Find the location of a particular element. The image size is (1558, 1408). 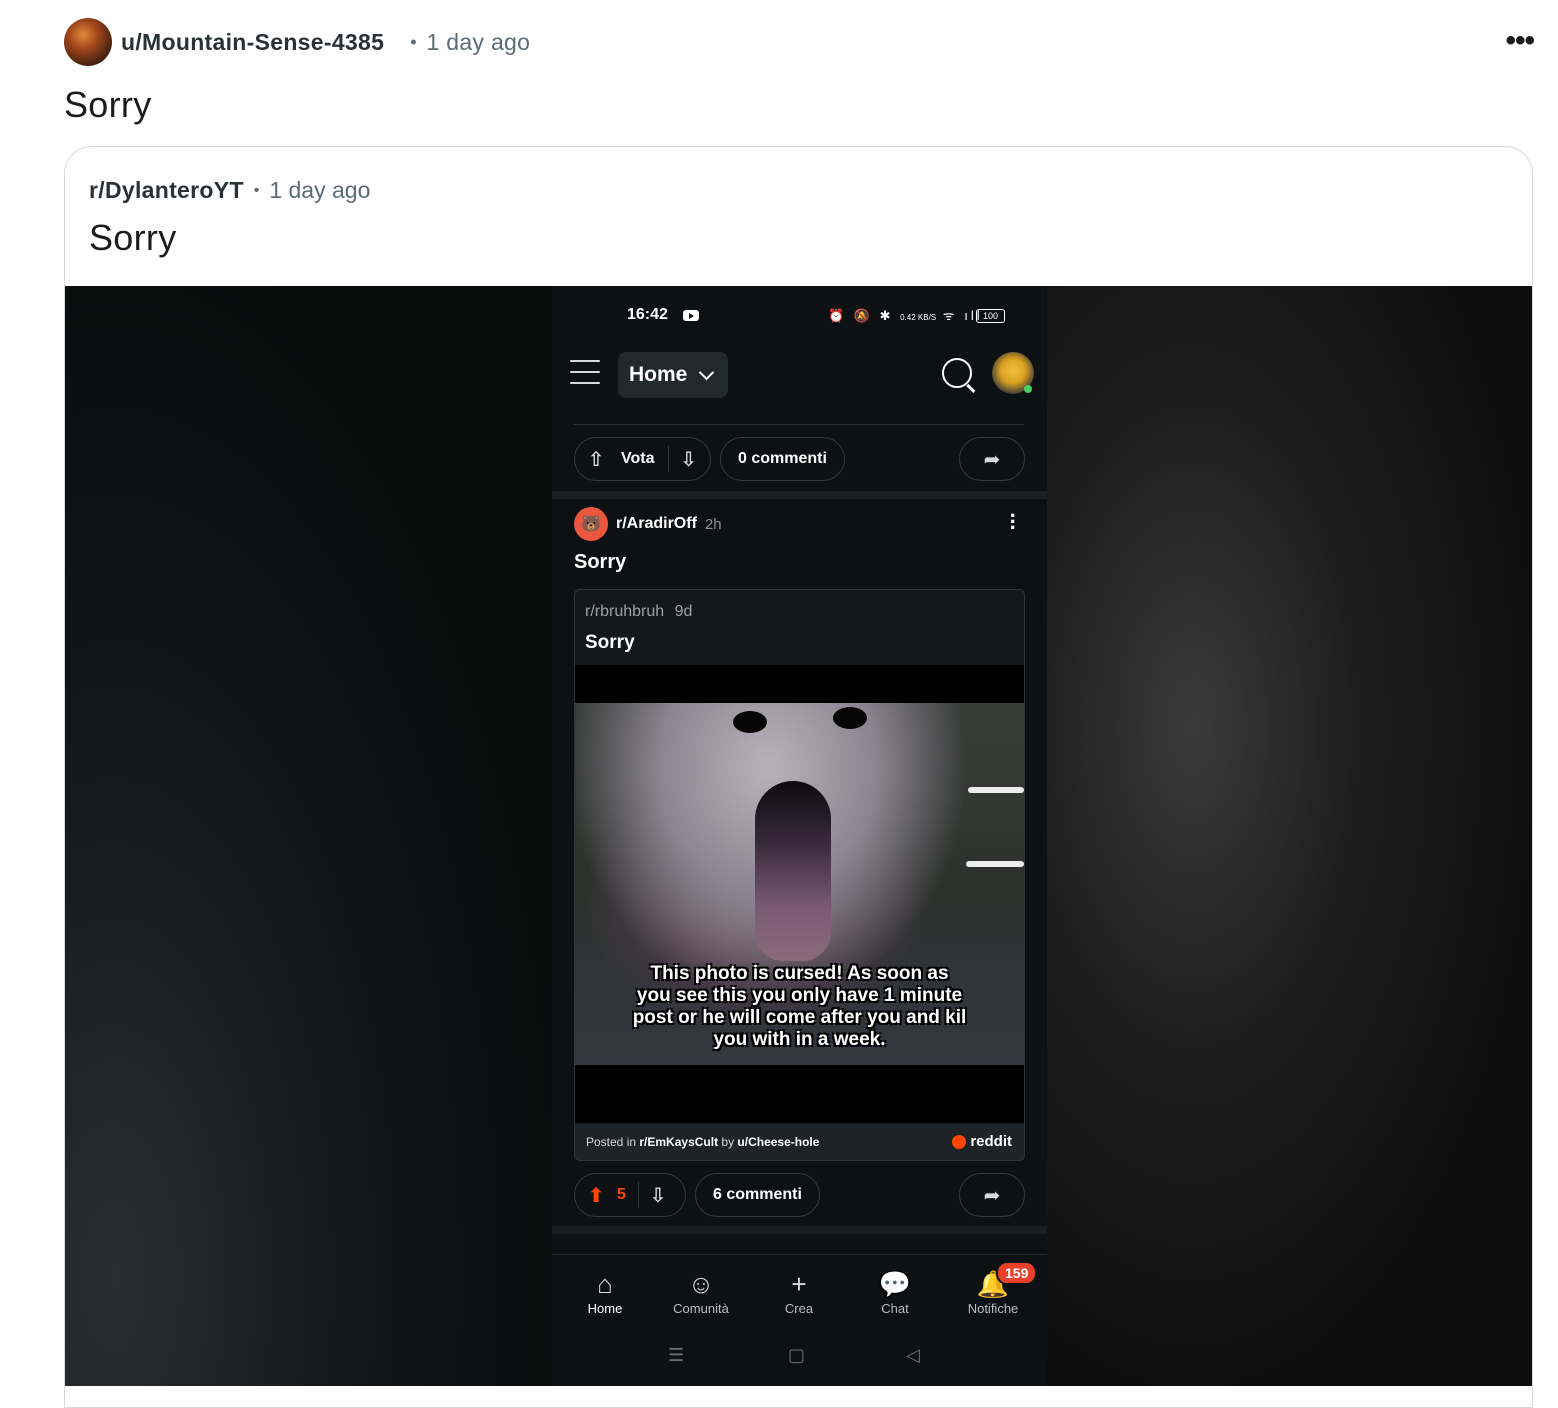

embedded-subreddit: r/rbruhbruh is located at coordinates (625, 611).